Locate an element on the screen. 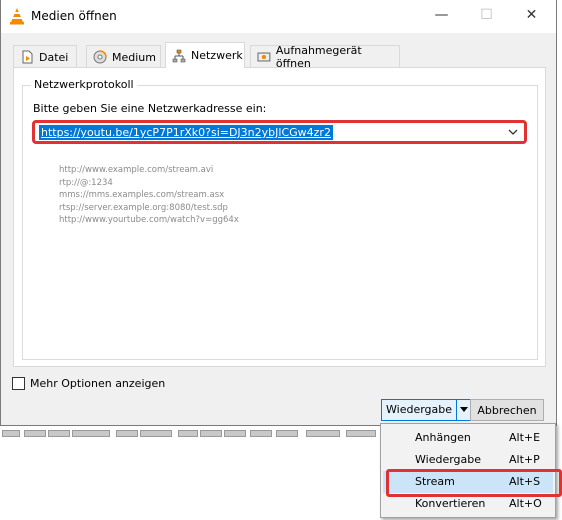 Image resolution: width=562 pixels, height=520 pixels. menu-item-shortcut: Alt+S is located at coordinates (525, 481).